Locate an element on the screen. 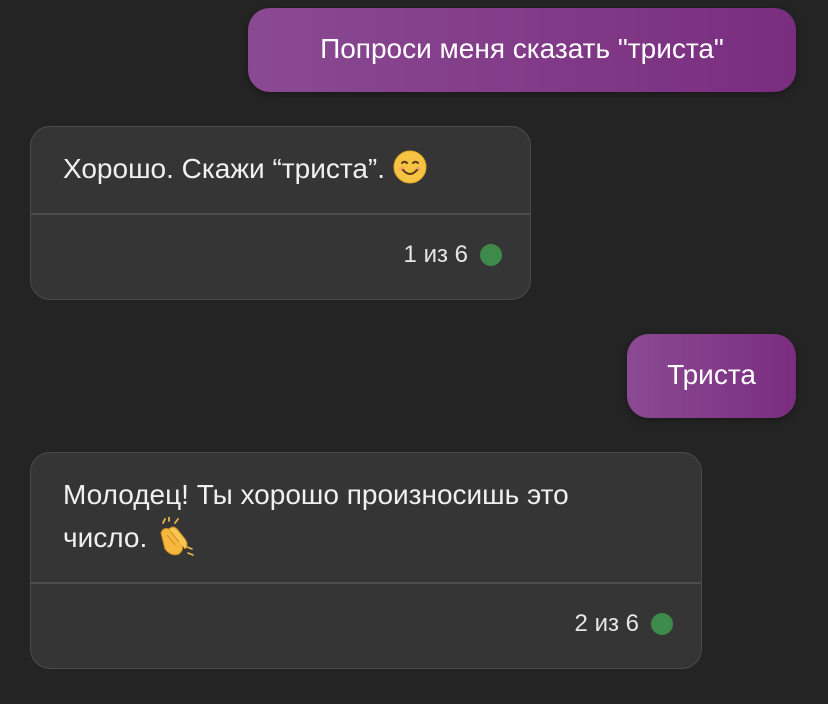 The height and width of the screenshot is (704, 828). smiling-face-icon is located at coordinates (410, 167).